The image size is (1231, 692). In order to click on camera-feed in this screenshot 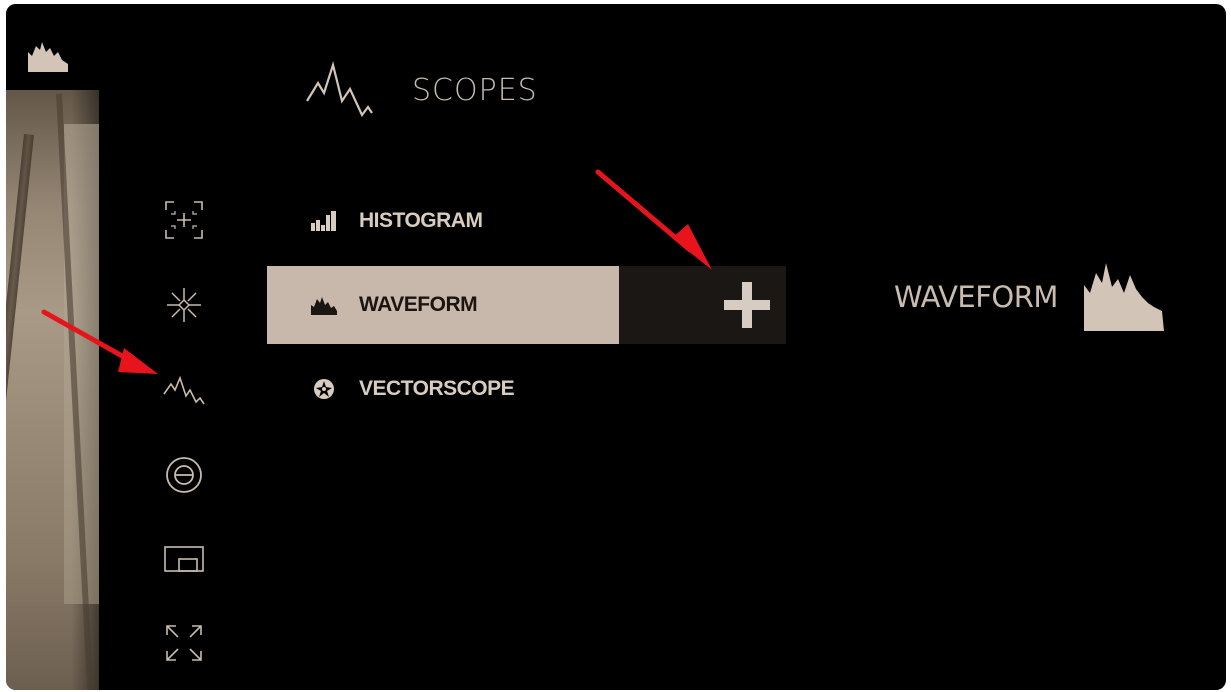, I will do `click(52, 347)`.